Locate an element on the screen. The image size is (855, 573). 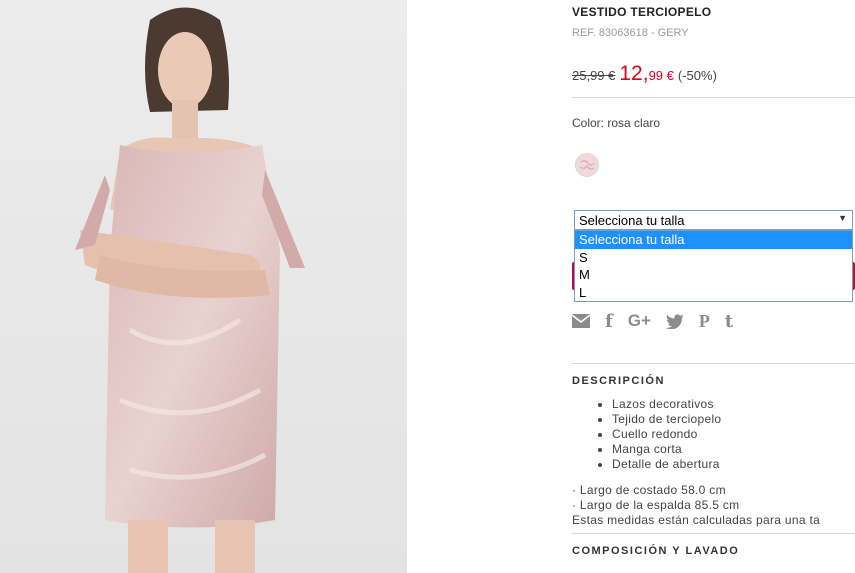
size-select: Selecciona tu talla ▼ is located at coordinates (713, 220).